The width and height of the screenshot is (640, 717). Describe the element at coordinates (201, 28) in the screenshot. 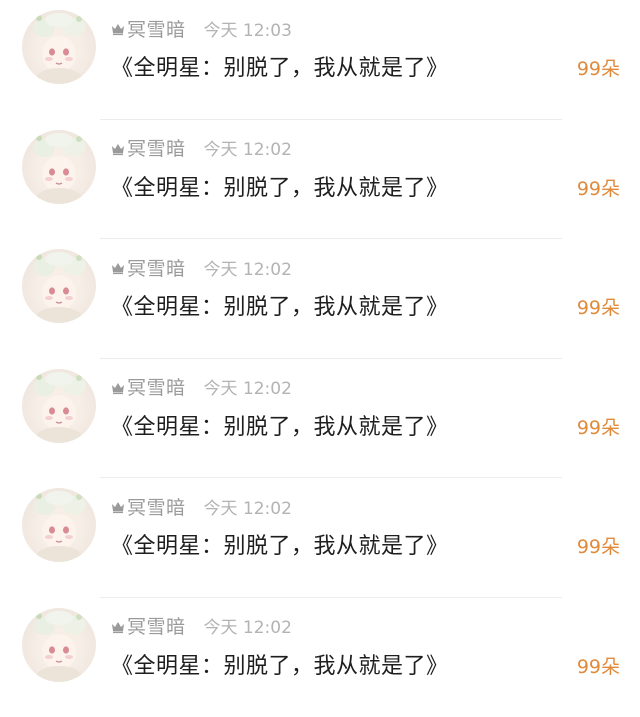

I see `comment-meta: 冥雪暗 今天 12:03` at that location.